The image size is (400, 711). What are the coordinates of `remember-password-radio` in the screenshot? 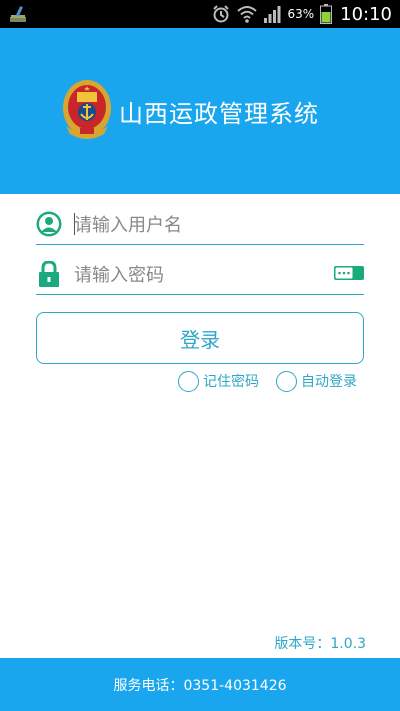 It's located at (188, 381).